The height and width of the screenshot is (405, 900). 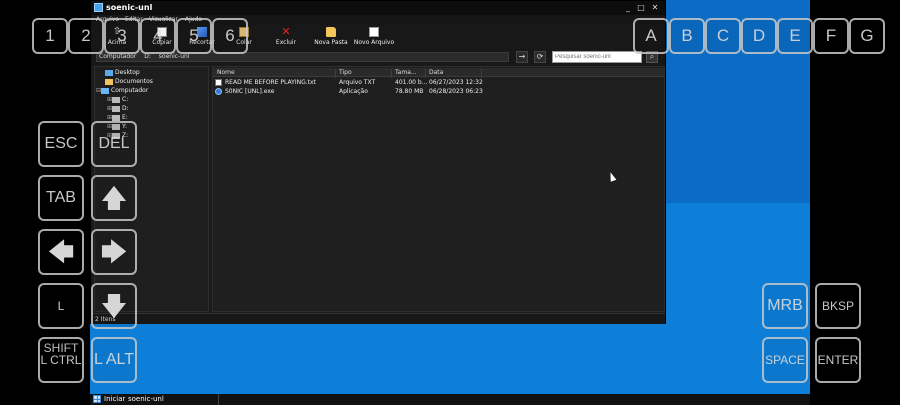 I want to click on computer-icon, so click(x=105, y=90).